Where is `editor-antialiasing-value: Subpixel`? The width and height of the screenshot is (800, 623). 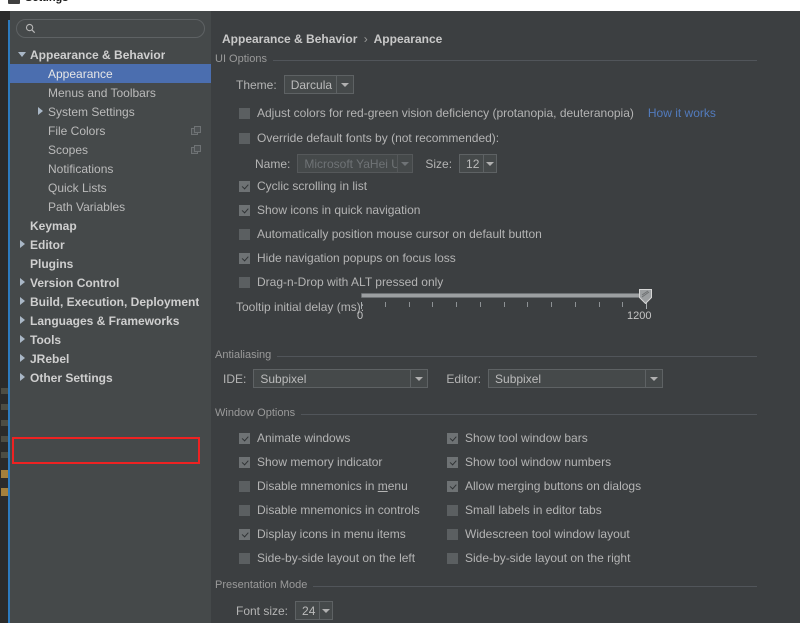 editor-antialiasing-value: Subpixel is located at coordinates (518, 378).